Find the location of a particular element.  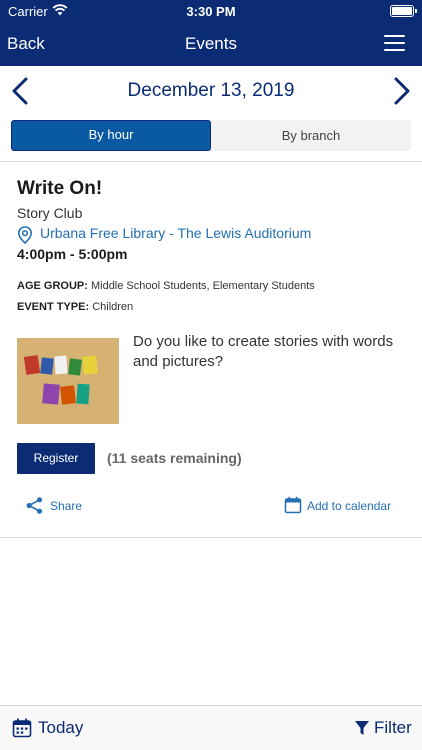

share-label: Share is located at coordinates (66, 506).